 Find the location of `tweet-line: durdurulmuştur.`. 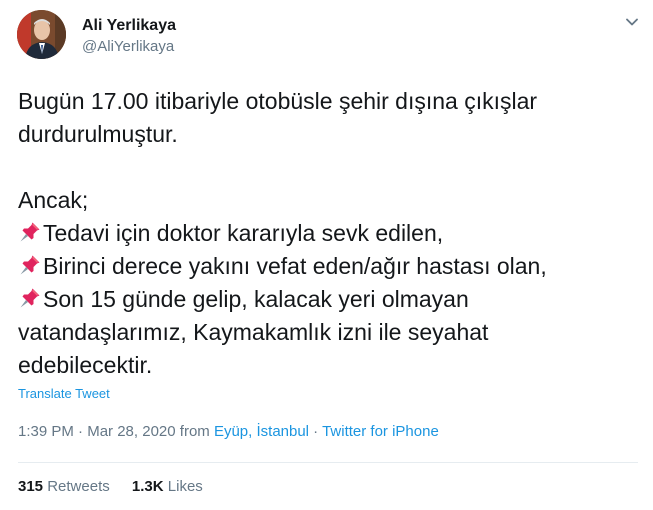

tweet-line: durdurulmuştur. is located at coordinates (98, 134).